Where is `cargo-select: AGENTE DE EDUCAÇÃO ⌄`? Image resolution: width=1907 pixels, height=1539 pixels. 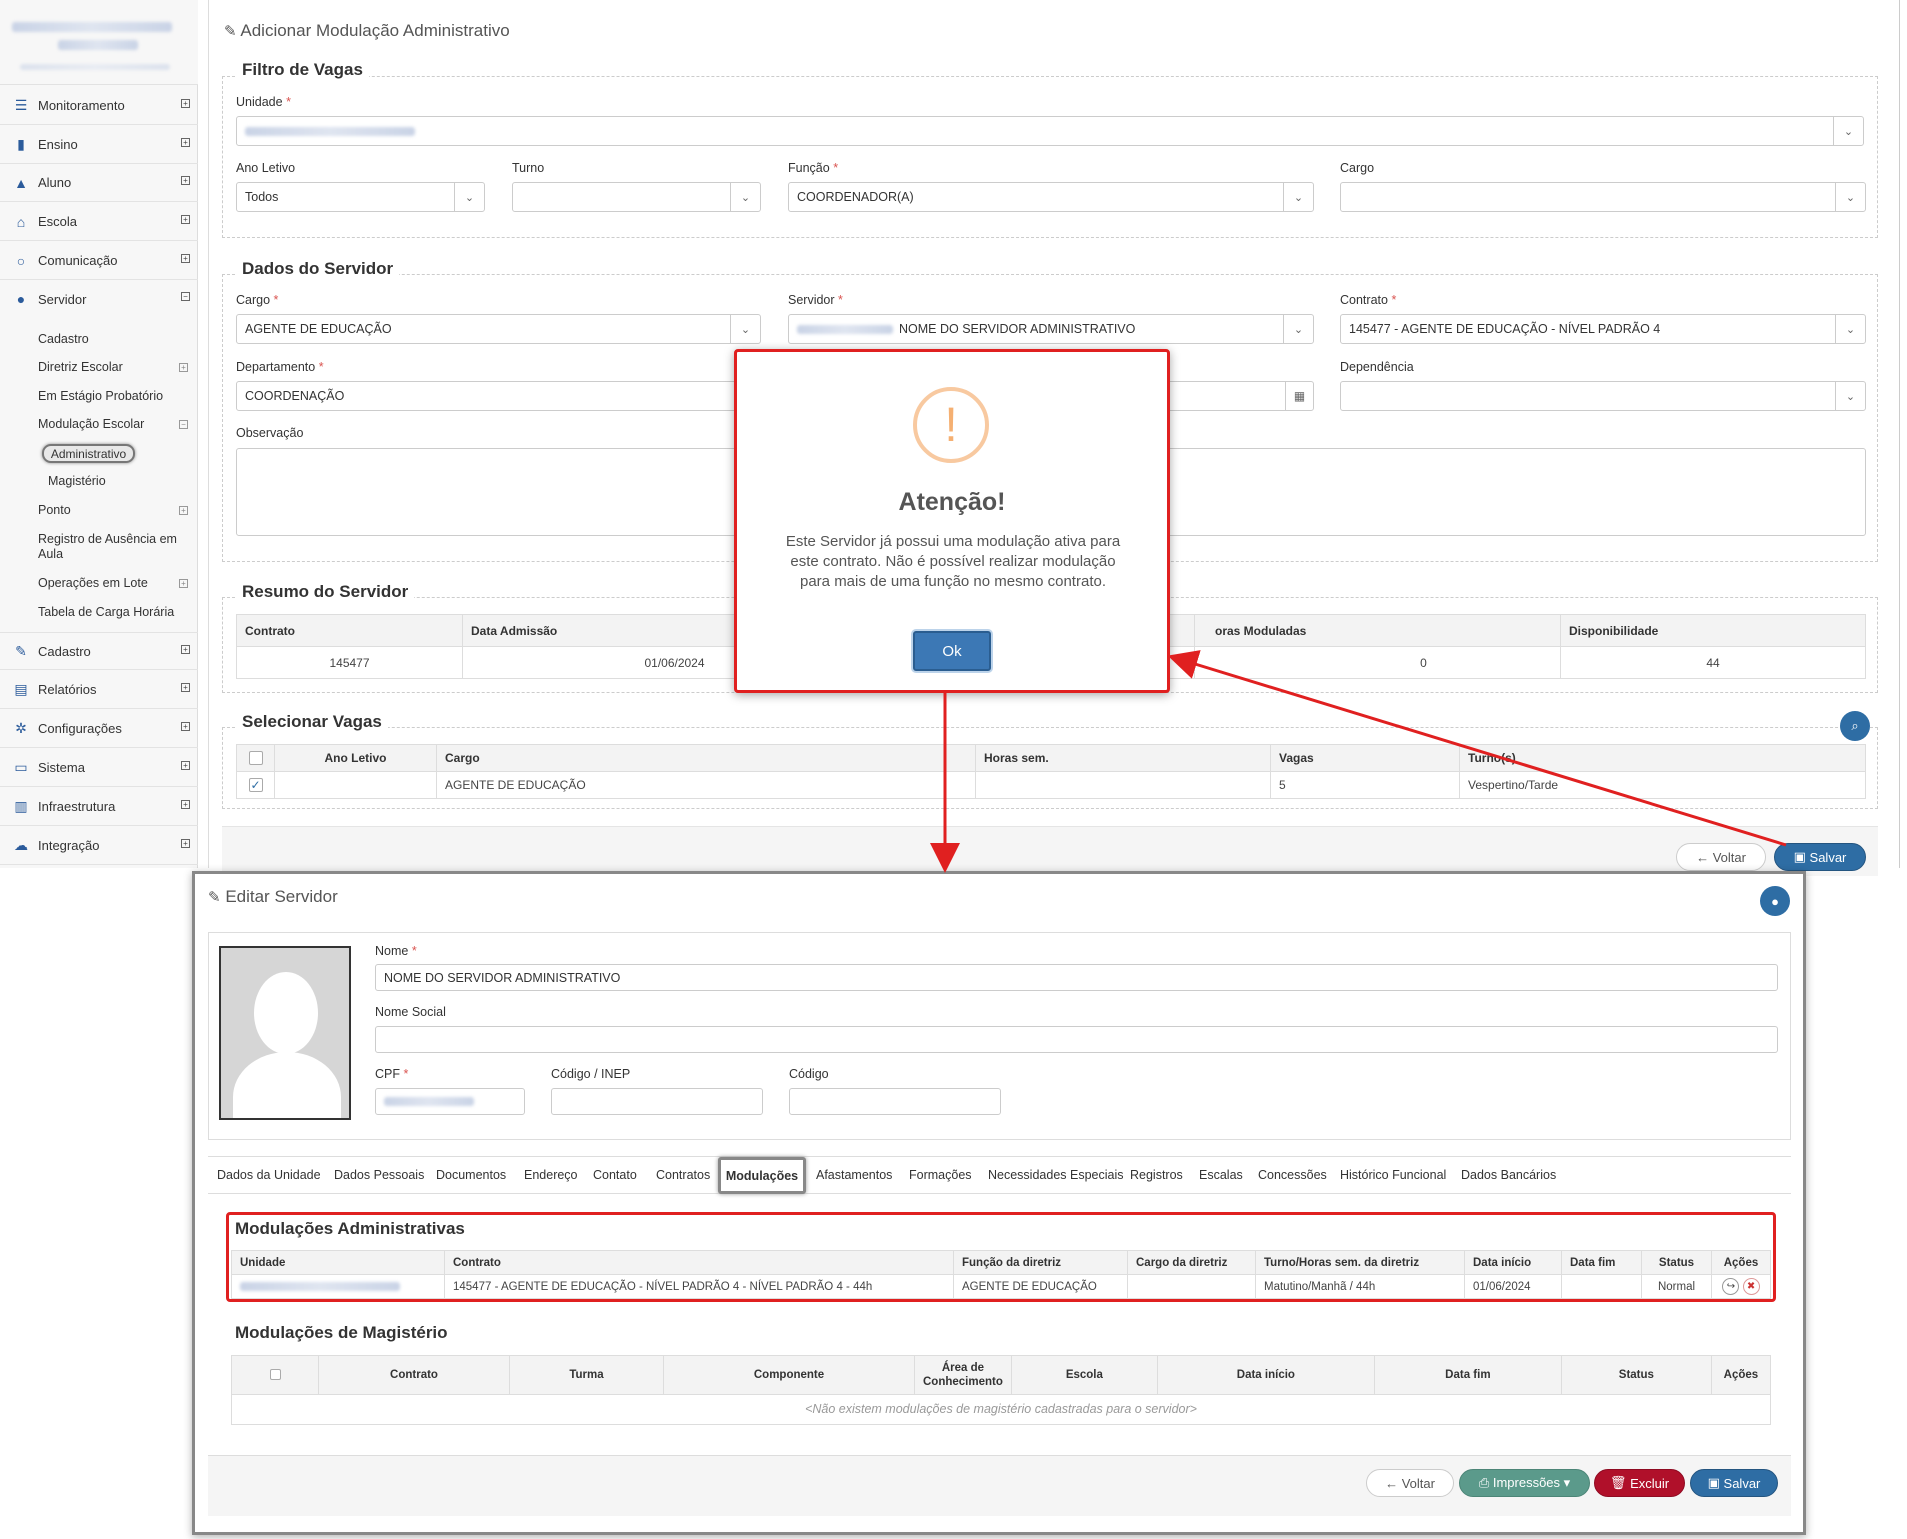 cargo-select: AGENTE DE EDUCAÇÃO ⌄ is located at coordinates (498, 329).